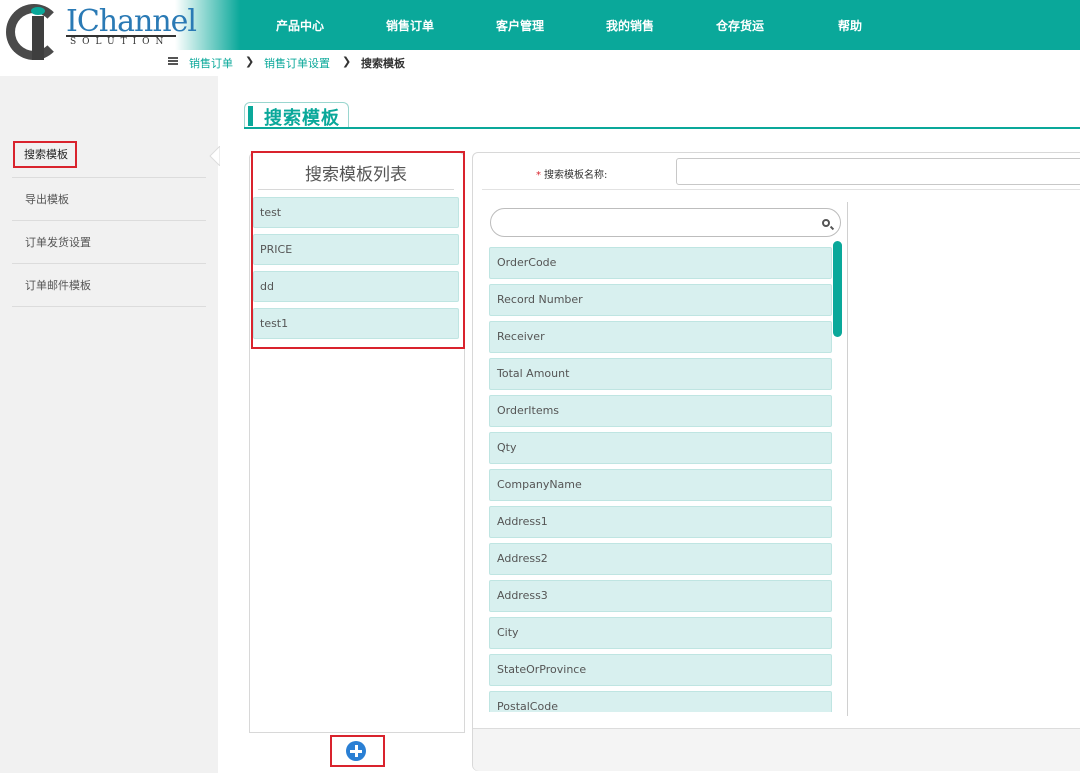 The image size is (1080, 773). Describe the element at coordinates (297, 63) in the screenshot. I see `breadcrumb-sales-order-settings: 销售订单设置` at that location.